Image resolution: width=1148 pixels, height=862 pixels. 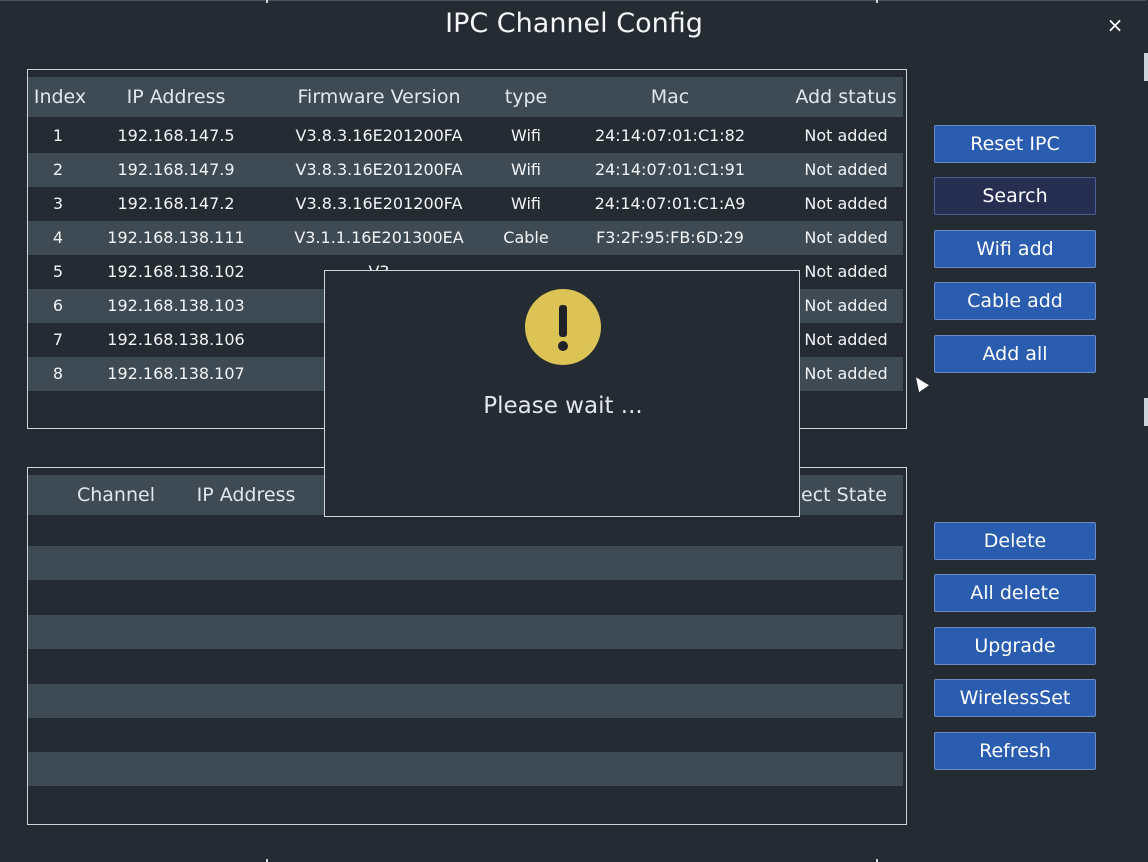 What do you see at coordinates (1015, 593) in the screenshot?
I see `all-delete-button: All delete` at bounding box center [1015, 593].